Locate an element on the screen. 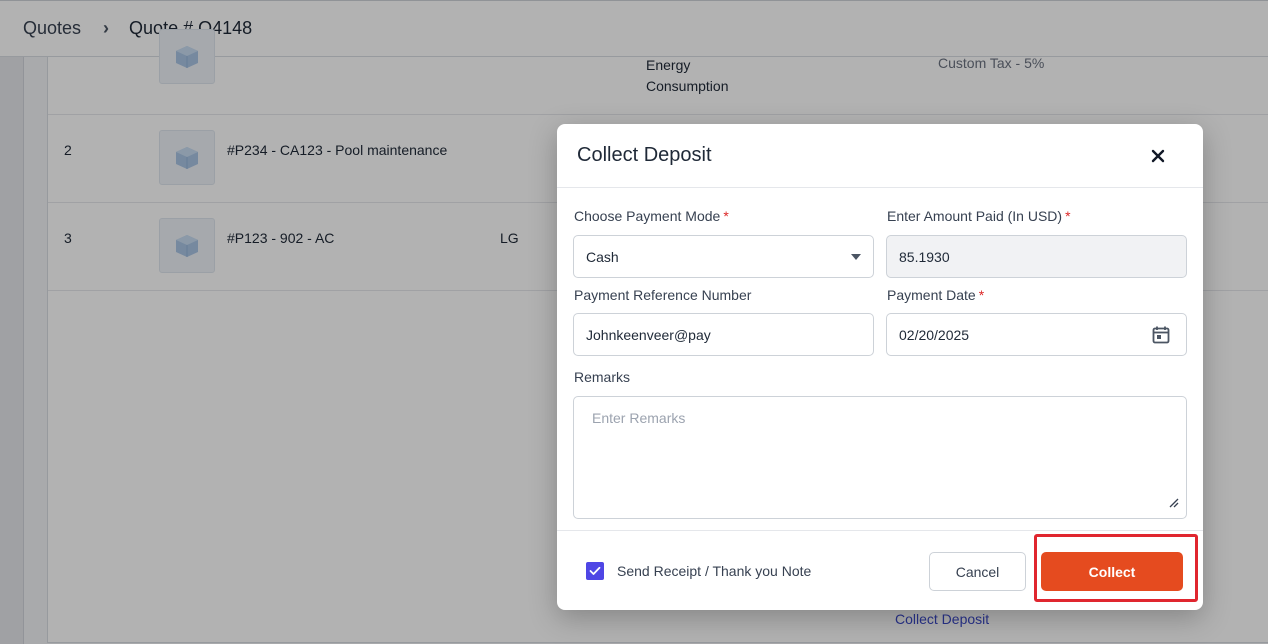  cancel-button: Cancel is located at coordinates (977, 571).